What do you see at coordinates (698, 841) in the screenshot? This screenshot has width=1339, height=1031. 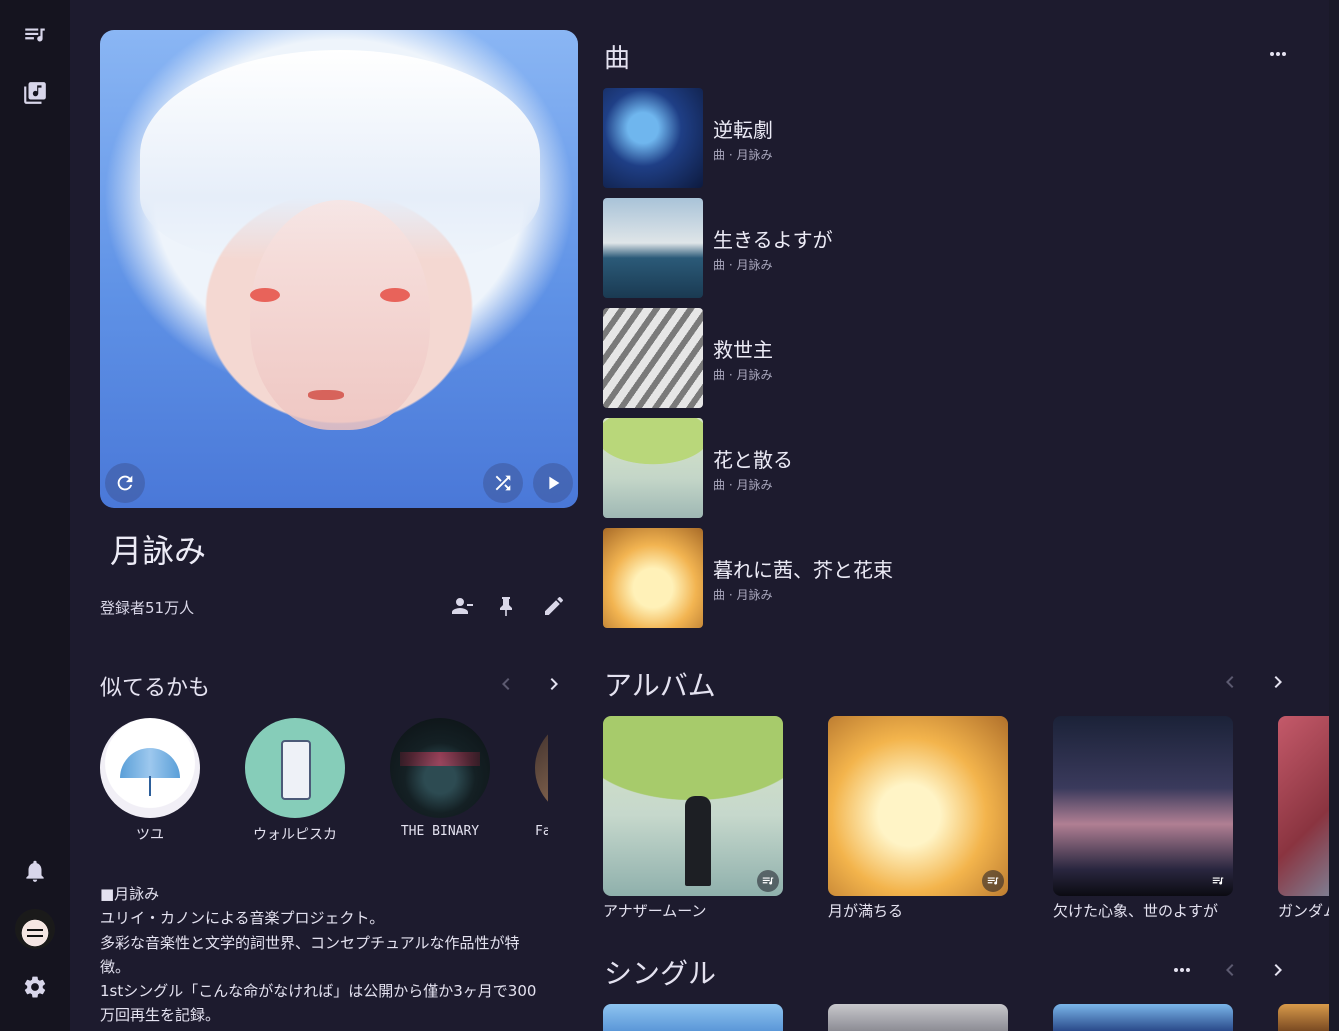 I see `figure-silhouette` at bounding box center [698, 841].